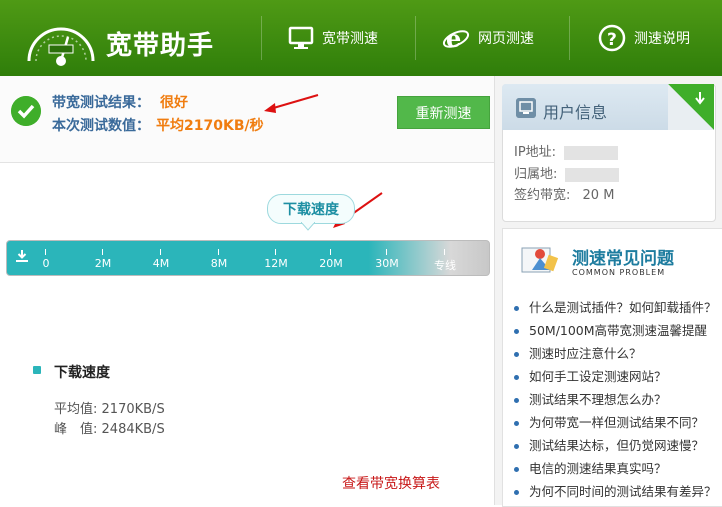 This screenshot has width=722, height=507. Describe the element at coordinates (526, 108) in the screenshot. I see `user-info-icon` at that location.